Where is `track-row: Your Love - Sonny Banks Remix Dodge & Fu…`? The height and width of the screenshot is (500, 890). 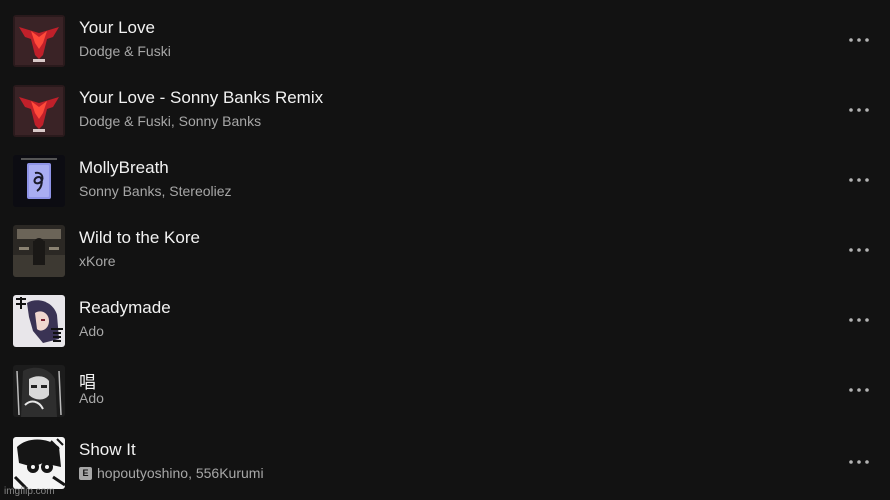
track-row: Your Love - Sonny Banks Remix Dodge & Fu… is located at coordinates (445, 110).